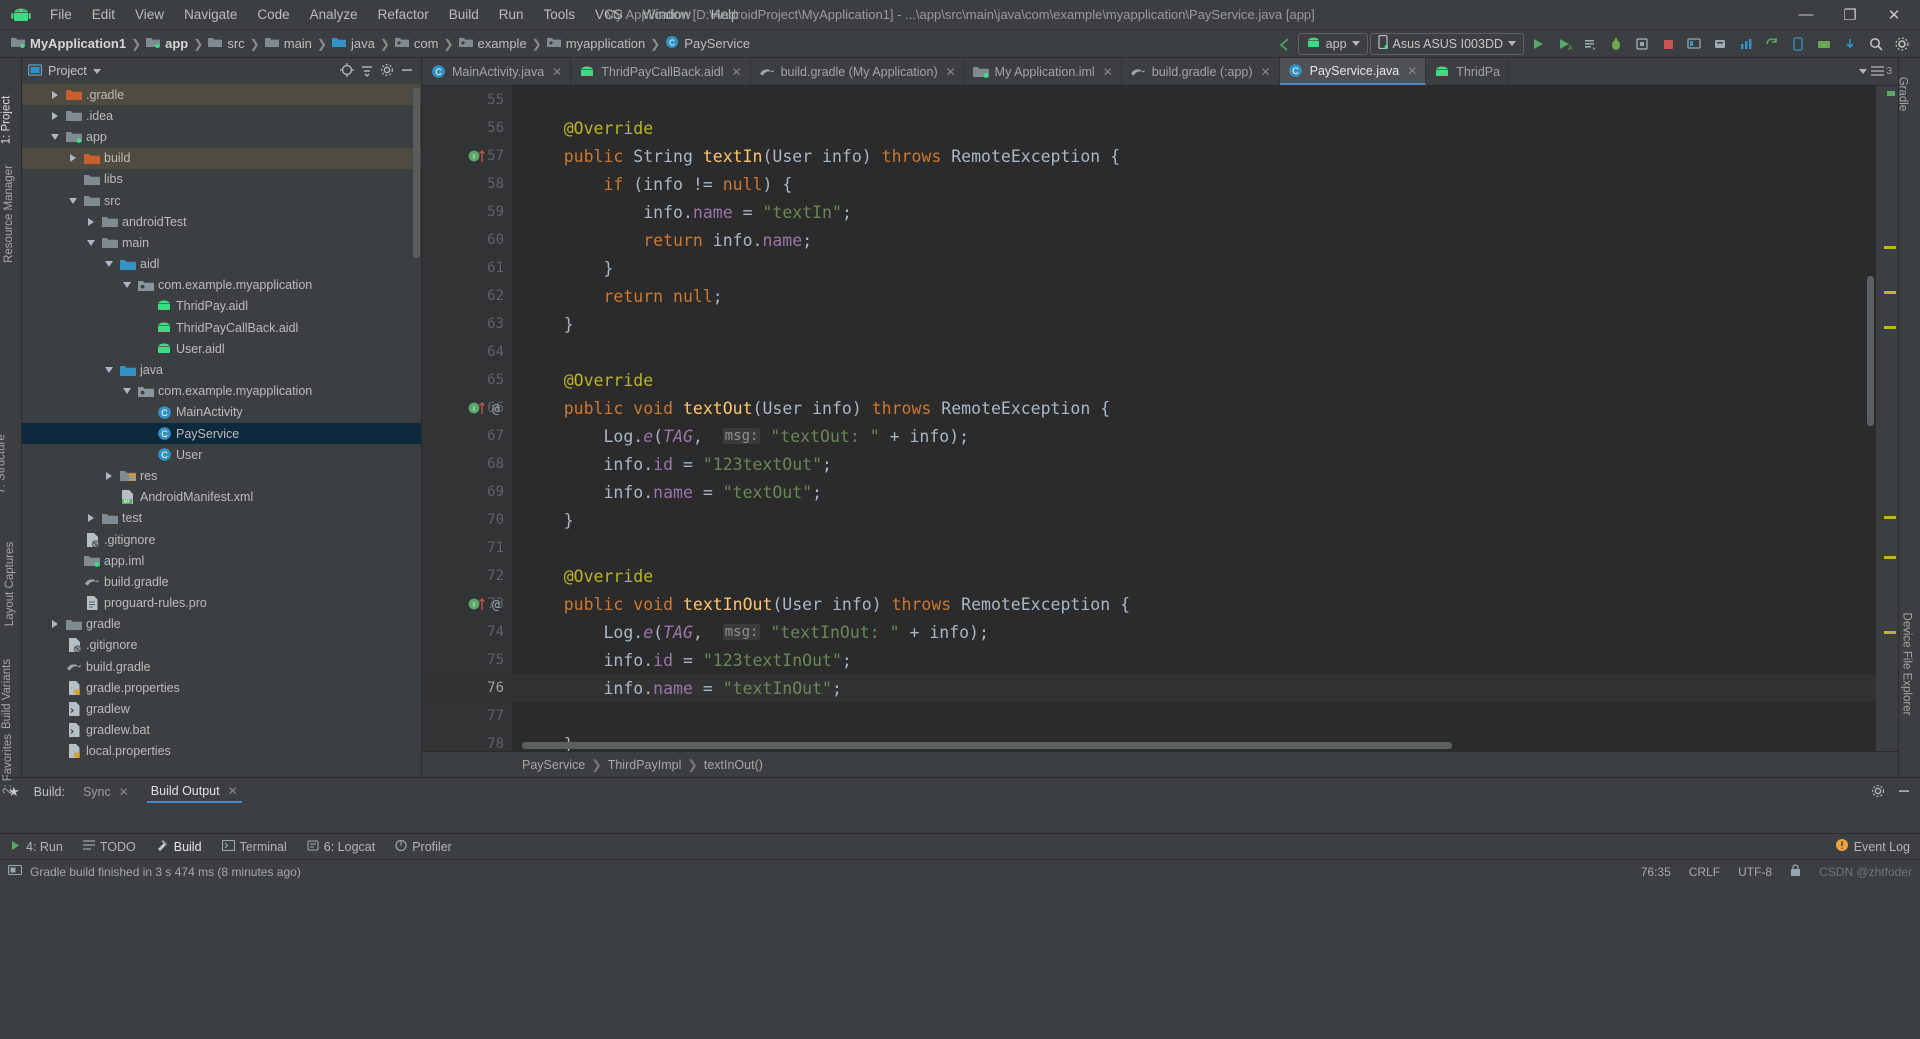 The width and height of the screenshot is (1920, 1039). What do you see at coordinates (1194, 436) in the screenshot?
I see `code-line: Log. e(TAG, msg: "textOut: " + info);` at bounding box center [1194, 436].